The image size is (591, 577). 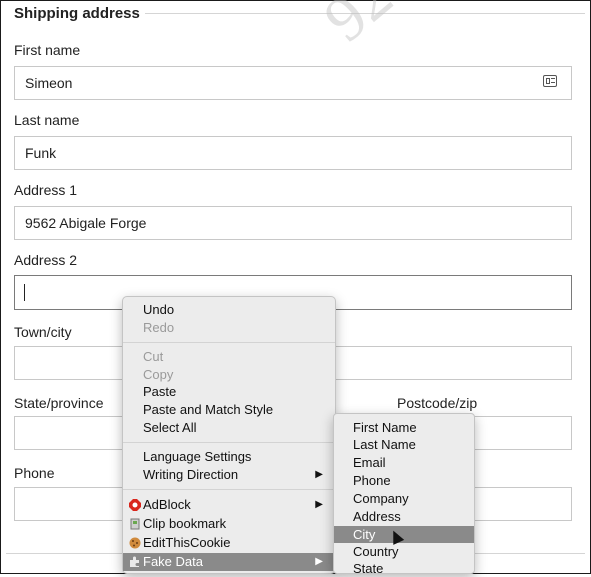 What do you see at coordinates (437, 403) in the screenshot?
I see `postcode-label: Postcode/zip` at bounding box center [437, 403].